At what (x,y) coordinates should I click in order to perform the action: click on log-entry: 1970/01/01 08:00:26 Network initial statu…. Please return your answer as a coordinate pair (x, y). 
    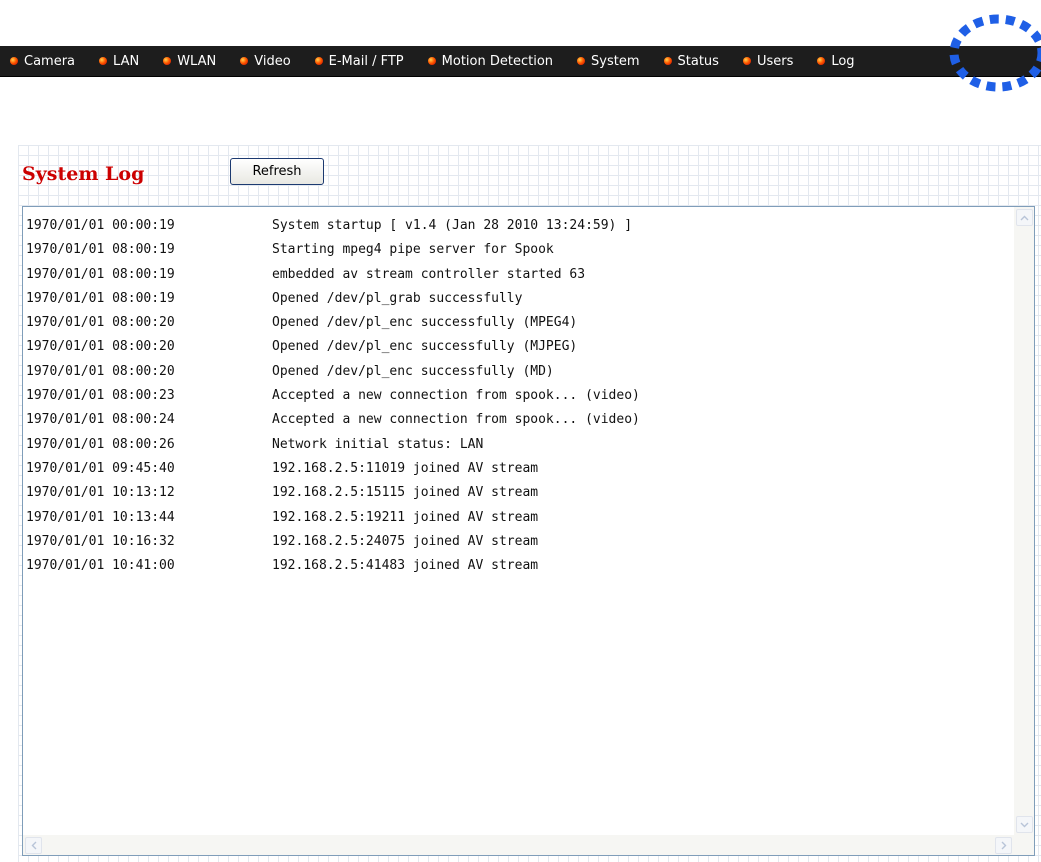
    Looking at the image, I should click on (519, 445).